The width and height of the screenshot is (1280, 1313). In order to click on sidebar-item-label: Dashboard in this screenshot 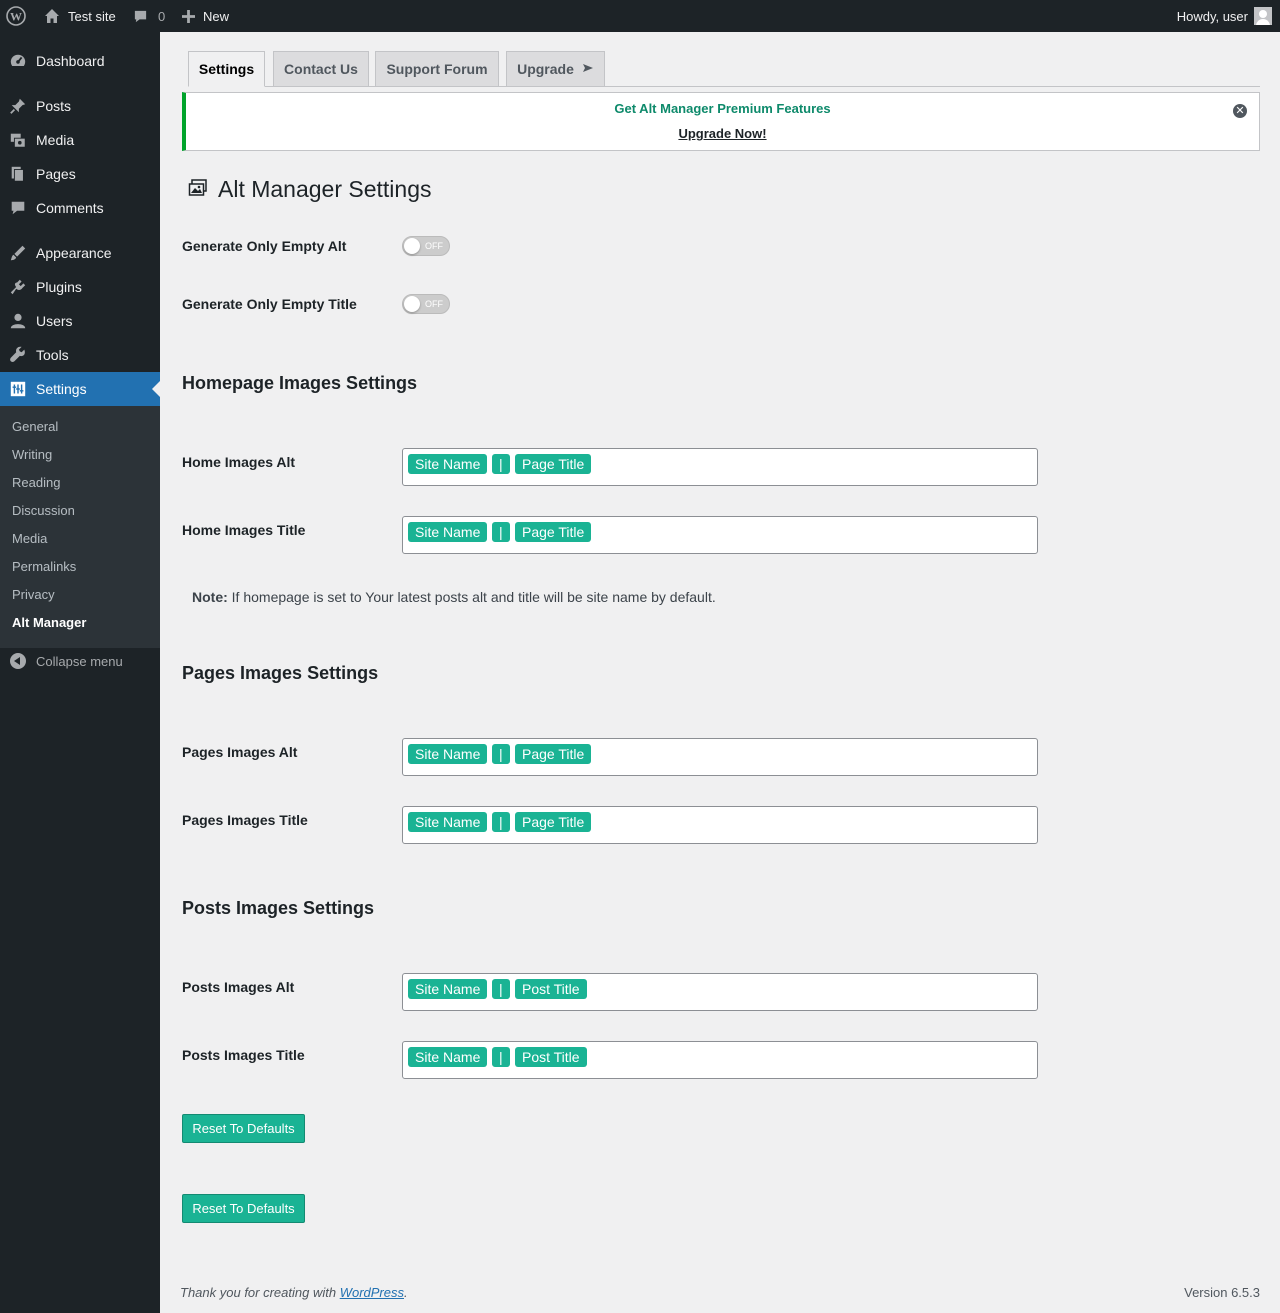, I will do `click(70, 61)`.